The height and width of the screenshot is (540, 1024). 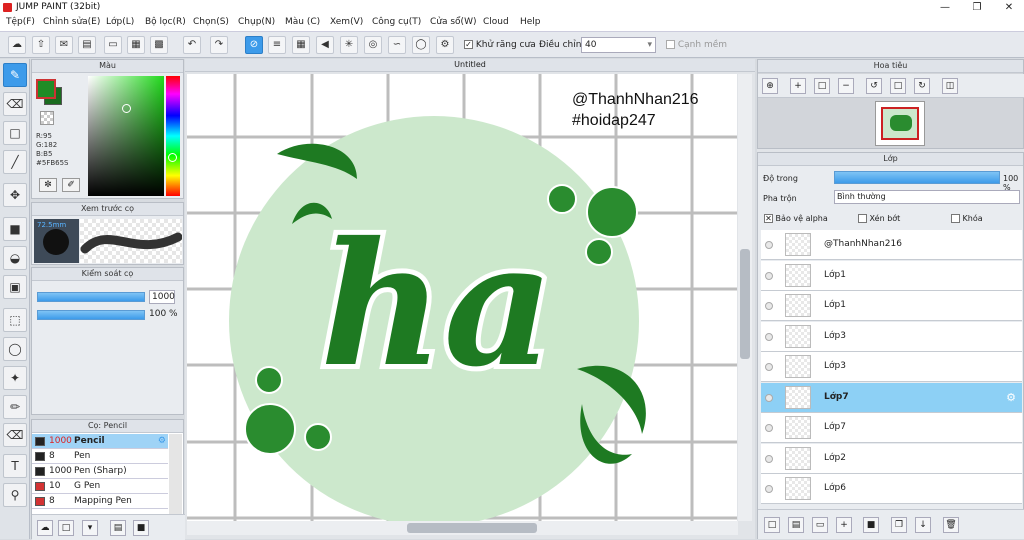 What do you see at coordinates (100, 456) in the screenshot?
I see `brush-list-item: 8 Pen` at bounding box center [100, 456].